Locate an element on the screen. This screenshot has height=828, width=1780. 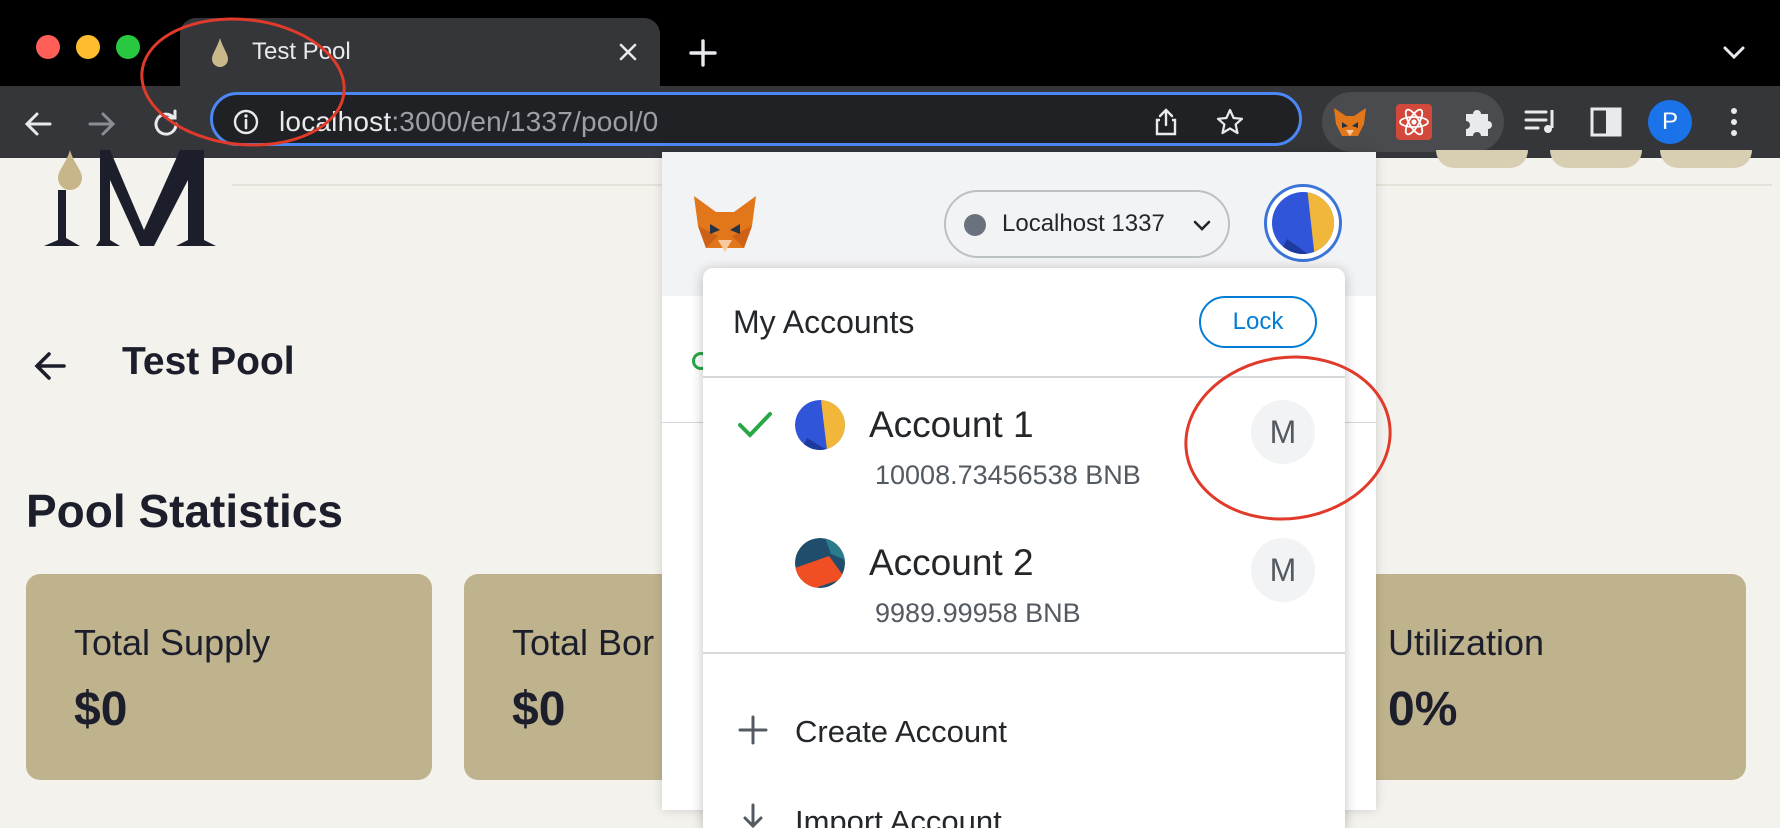
stat-label: Total Supply is located at coordinates (172, 642).